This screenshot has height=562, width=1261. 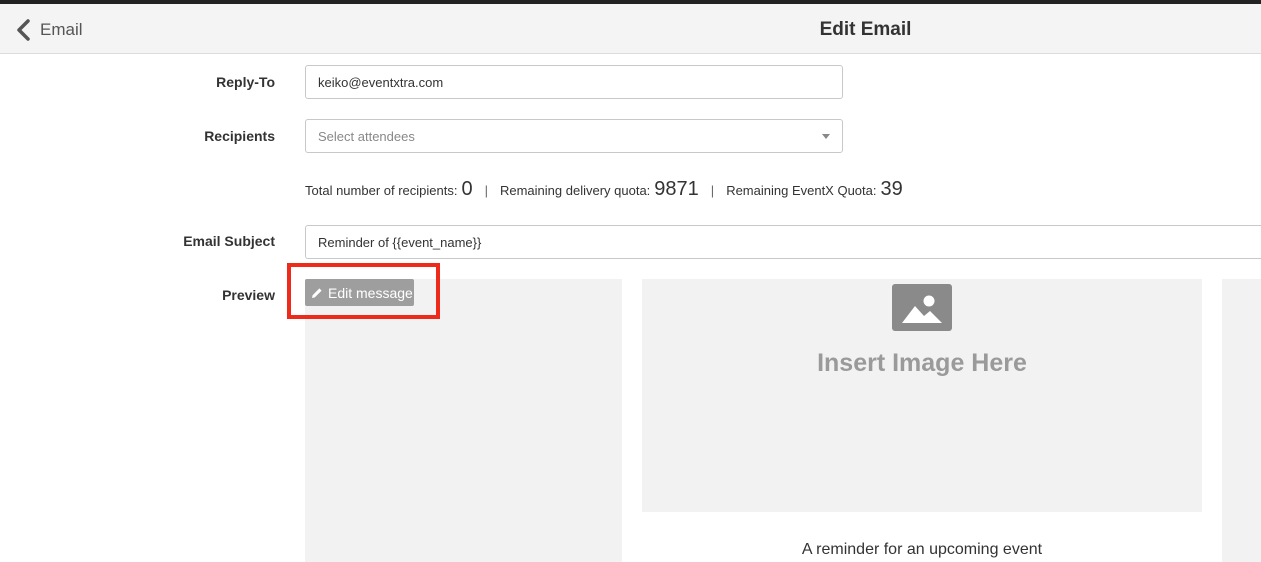 I want to click on recipients-label: Recipients, so click(x=239, y=136).